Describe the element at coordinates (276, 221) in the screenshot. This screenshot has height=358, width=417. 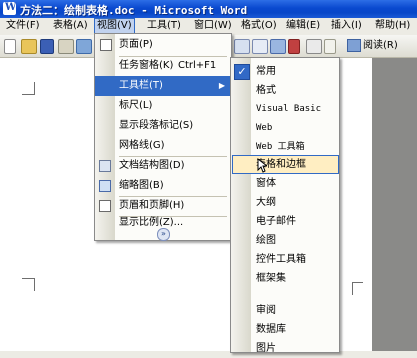
I see `submenu-item-label: 电子邮件` at that location.